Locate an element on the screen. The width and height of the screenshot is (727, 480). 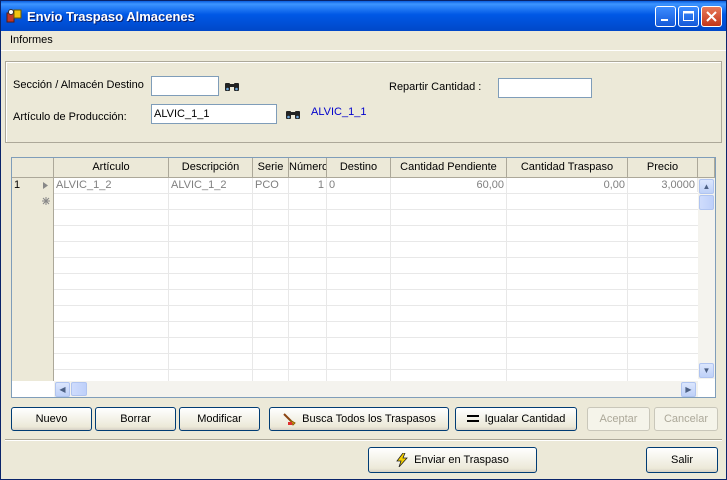
equals-icon is located at coordinates (472, 419).